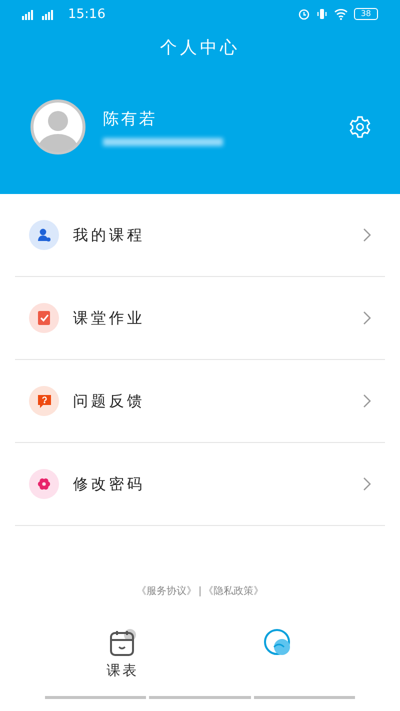 The image size is (400, 711). I want to click on checklist-icon, so click(44, 318).